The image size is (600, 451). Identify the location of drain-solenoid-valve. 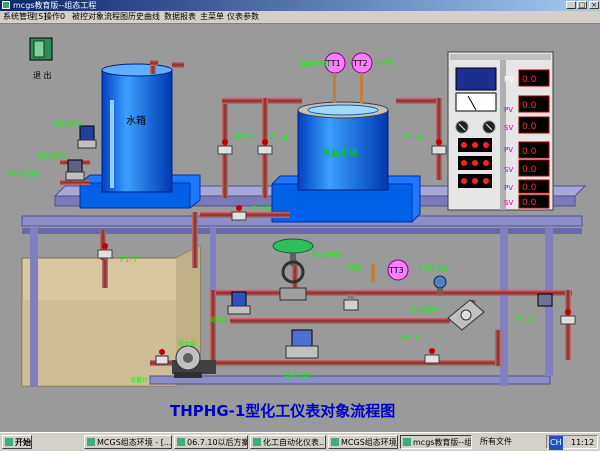
(75, 170).